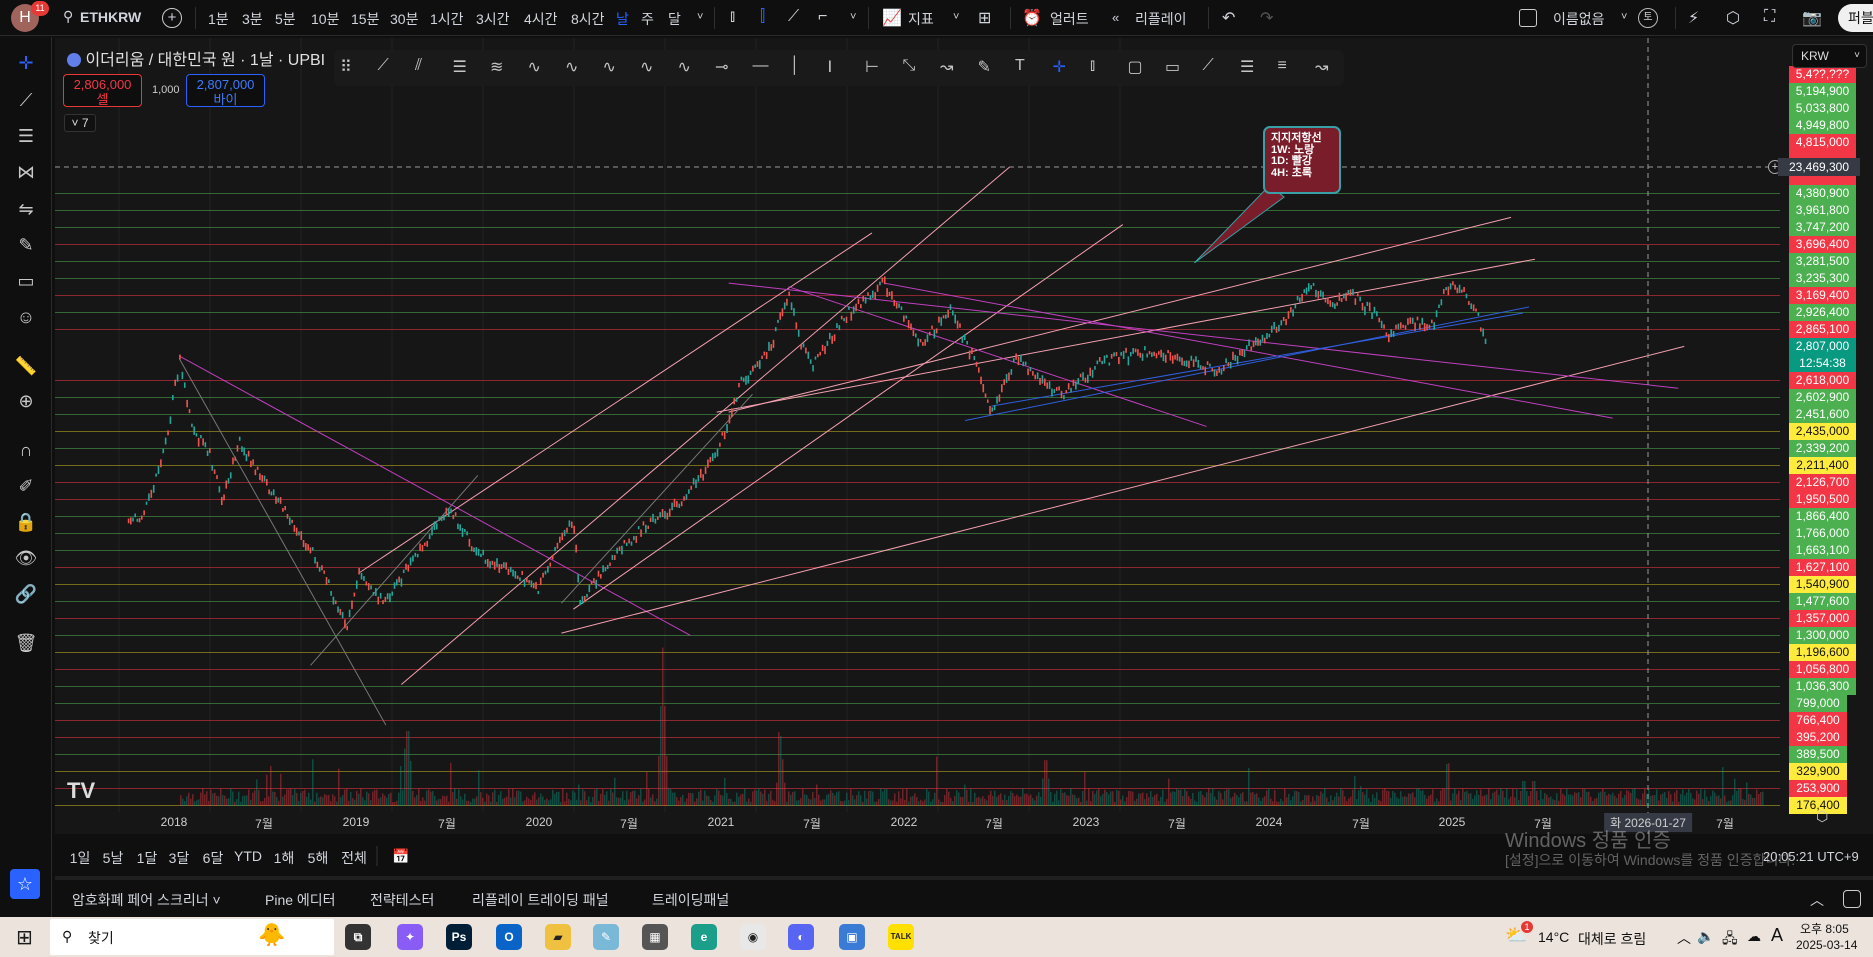 This screenshot has width=1873, height=957. Describe the element at coordinates (1092, 66) in the screenshot. I see `candles-icon: ⫾` at that location.